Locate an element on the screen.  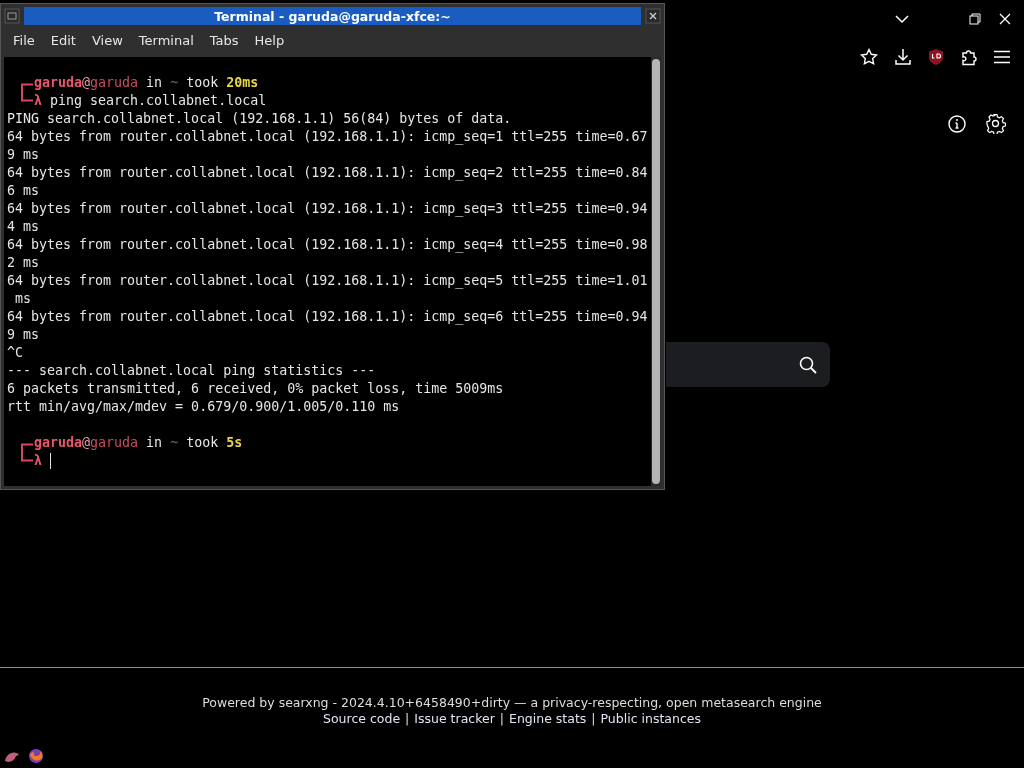
output-line: 4 ms is located at coordinates (23, 227).